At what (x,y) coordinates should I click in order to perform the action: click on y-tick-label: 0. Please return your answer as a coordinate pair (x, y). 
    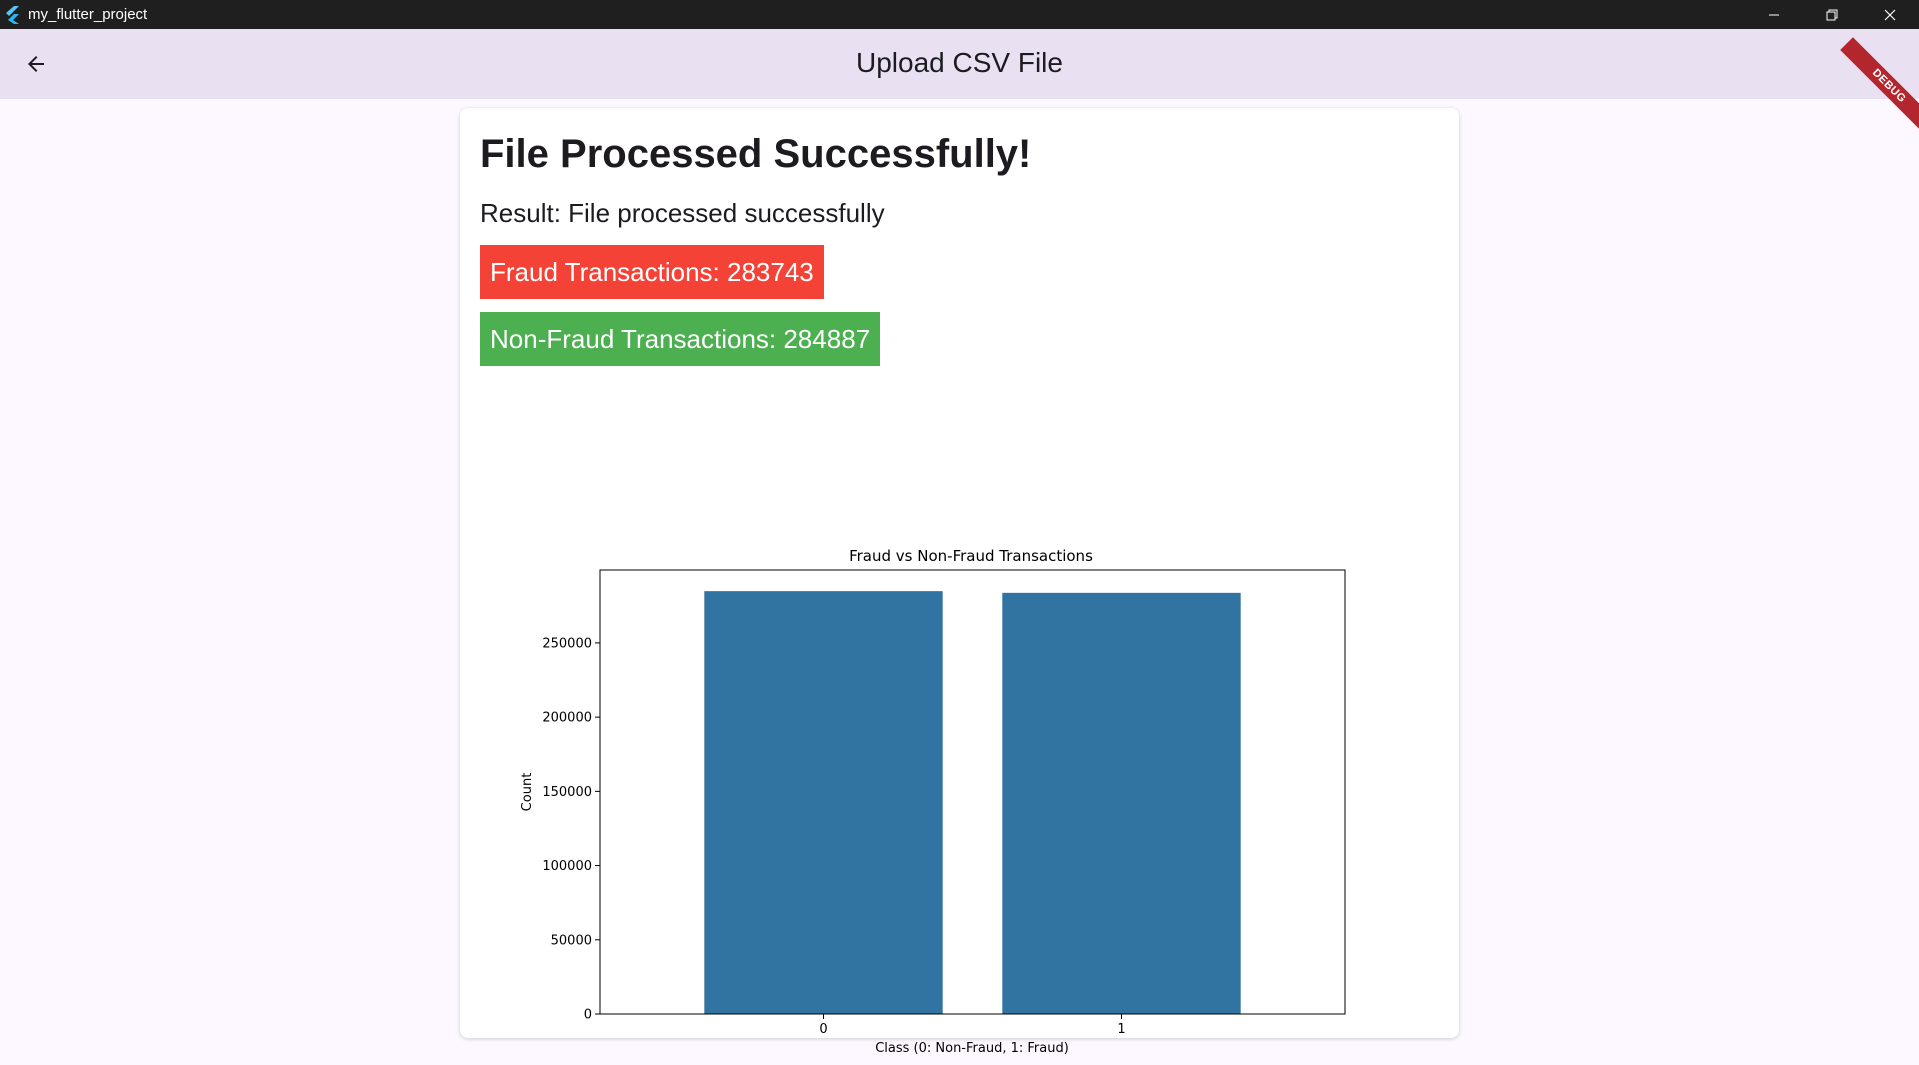
    Looking at the image, I should click on (588, 1015).